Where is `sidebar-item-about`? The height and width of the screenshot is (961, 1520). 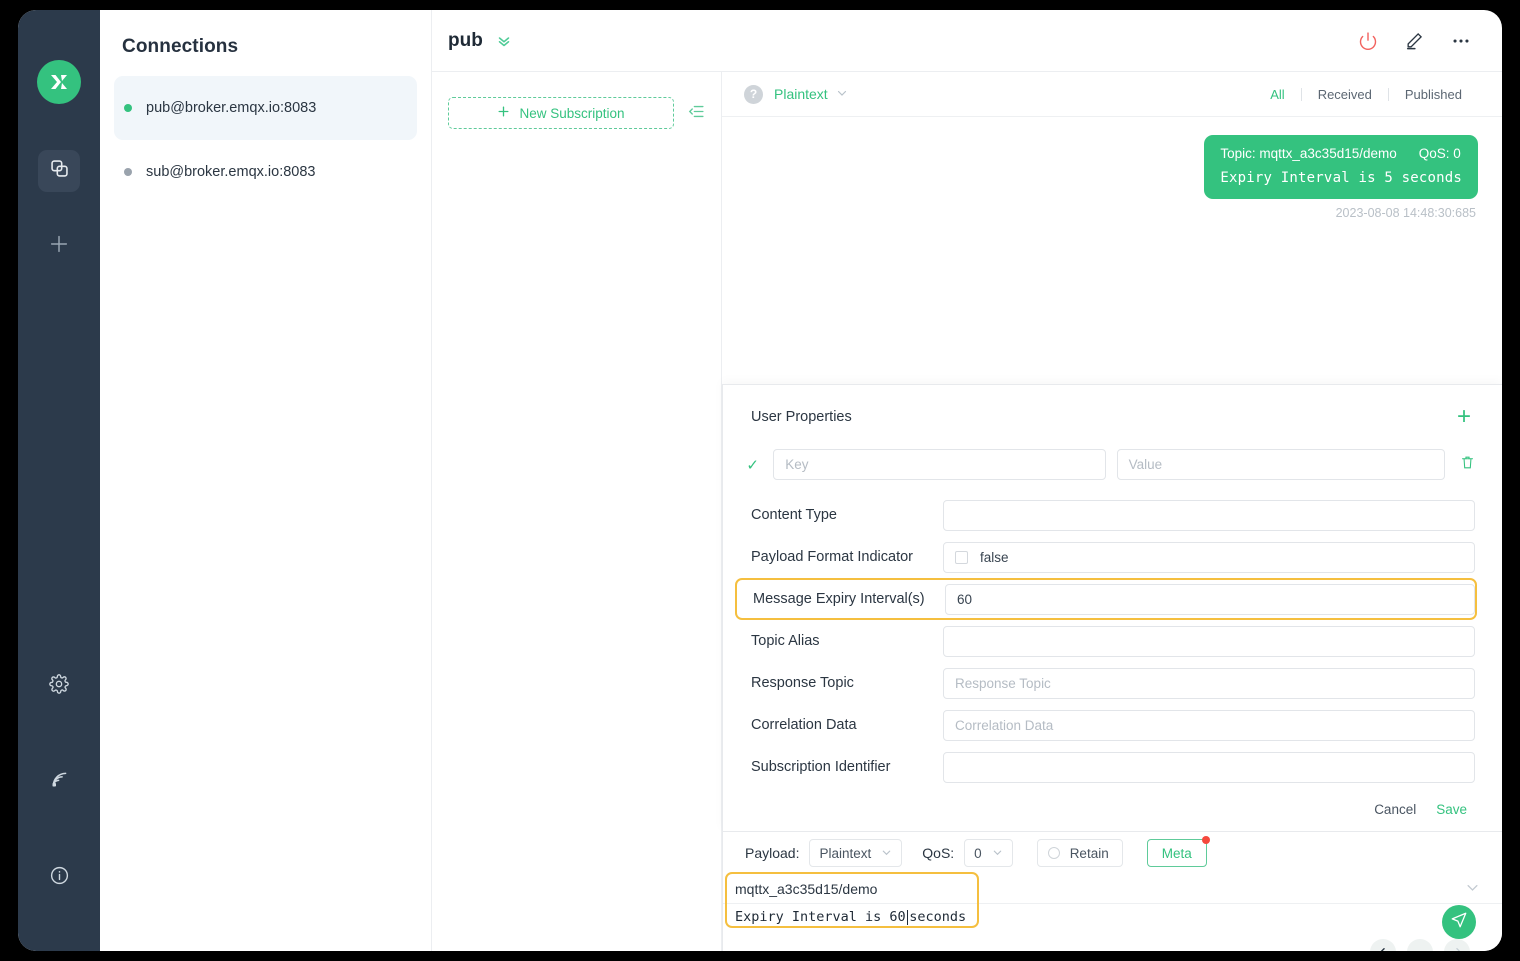 sidebar-item-about is located at coordinates (59, 878).